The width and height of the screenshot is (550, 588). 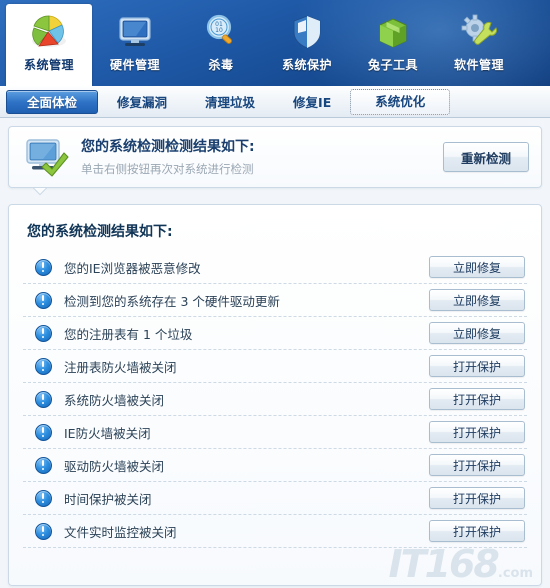 I want to click on toolbar-item-label: 软件管理, so click(x=478, y=65).